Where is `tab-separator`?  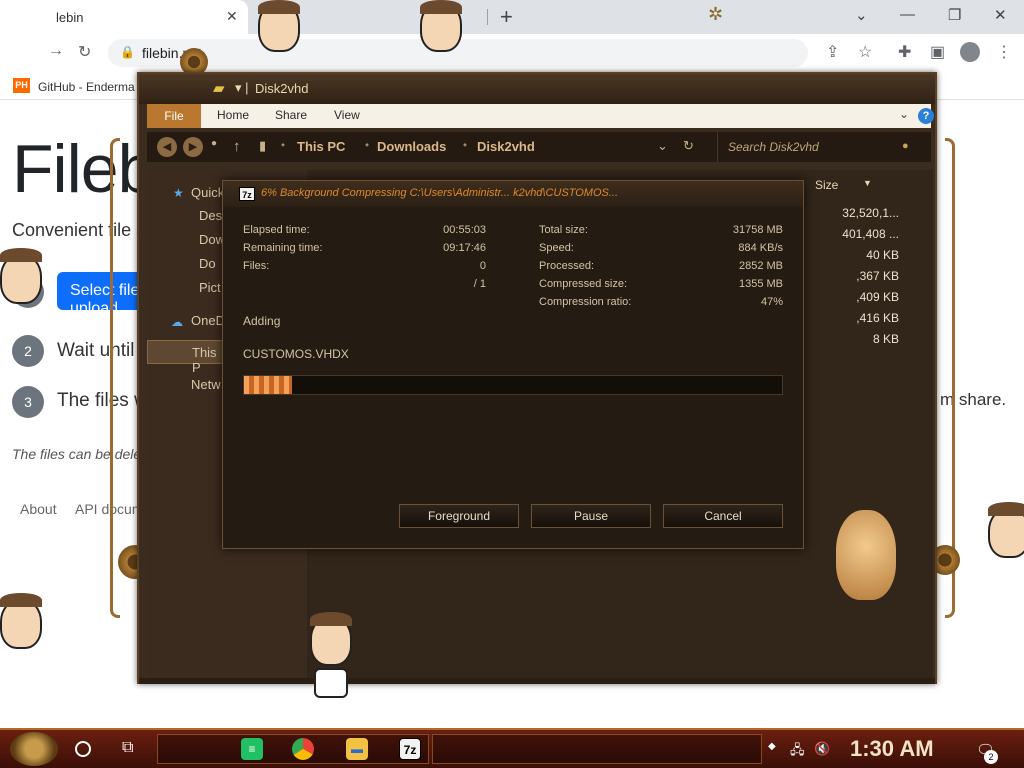
tab-separator is located at coordinates (487, 17).